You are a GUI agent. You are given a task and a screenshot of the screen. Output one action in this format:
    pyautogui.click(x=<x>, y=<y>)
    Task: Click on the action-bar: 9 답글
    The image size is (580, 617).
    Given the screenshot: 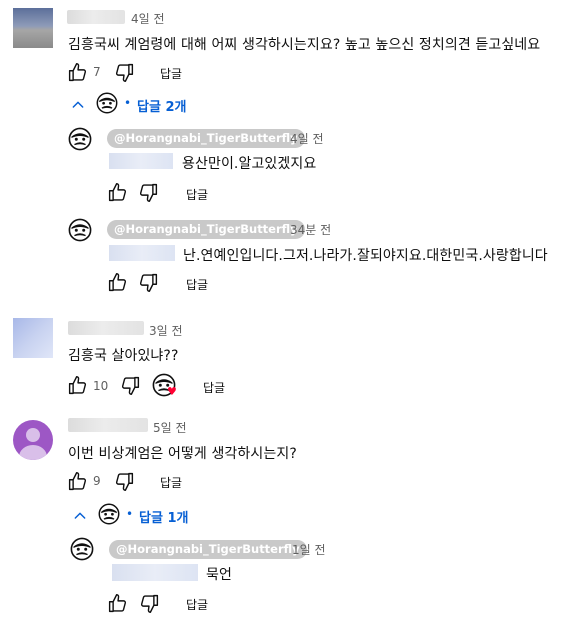 What is the action you would take?
    pyautogui.click(x=166, y=481)
    